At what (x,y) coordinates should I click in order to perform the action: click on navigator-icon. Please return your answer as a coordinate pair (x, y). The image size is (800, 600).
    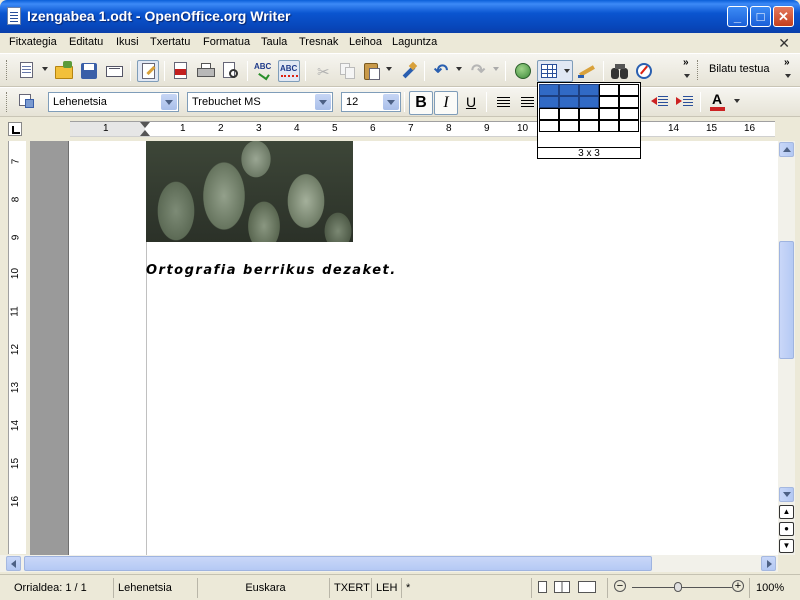
    Looking at the image, I should click on (523, 71).